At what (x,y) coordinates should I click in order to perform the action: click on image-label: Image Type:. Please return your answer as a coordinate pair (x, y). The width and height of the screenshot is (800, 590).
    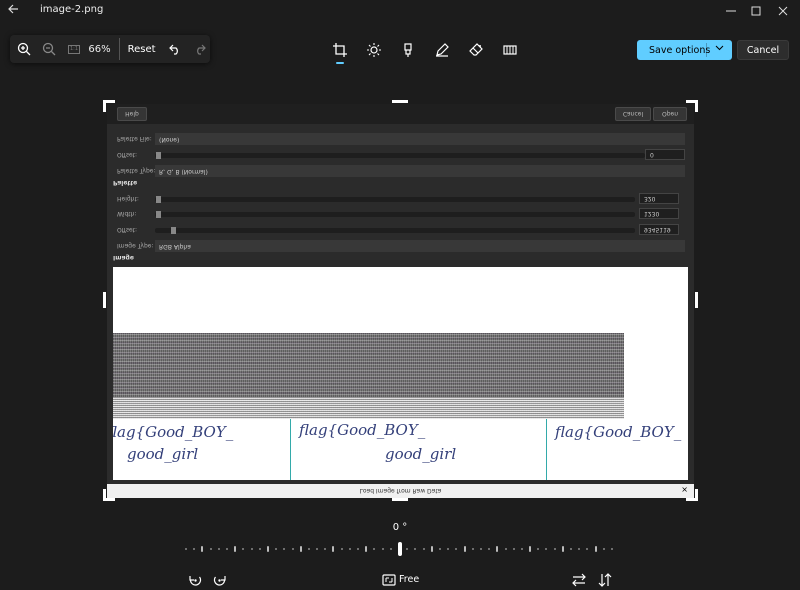
    Looking at the image, I should click on (135, 245).